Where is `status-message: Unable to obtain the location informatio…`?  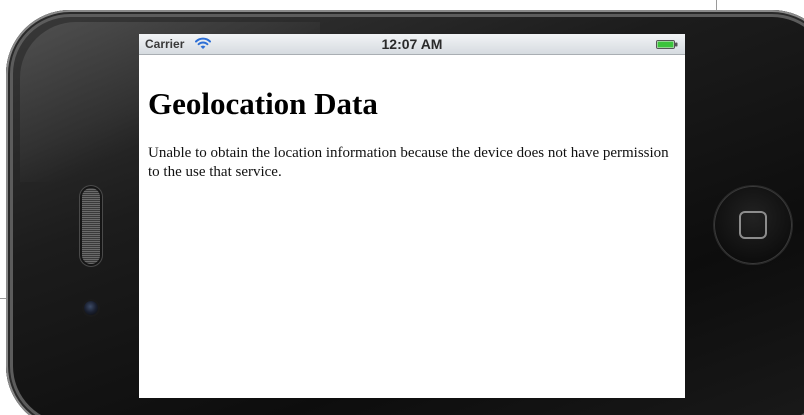
status-message: Unable to obtain the location informatio… is located at coordinates (408, 162).